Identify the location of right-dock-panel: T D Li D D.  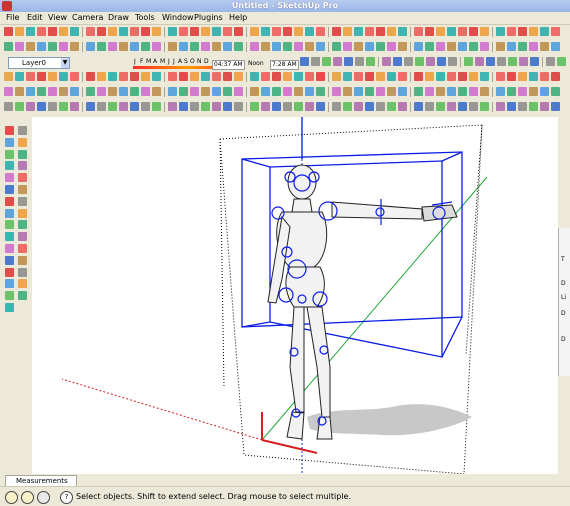
(564, 302).